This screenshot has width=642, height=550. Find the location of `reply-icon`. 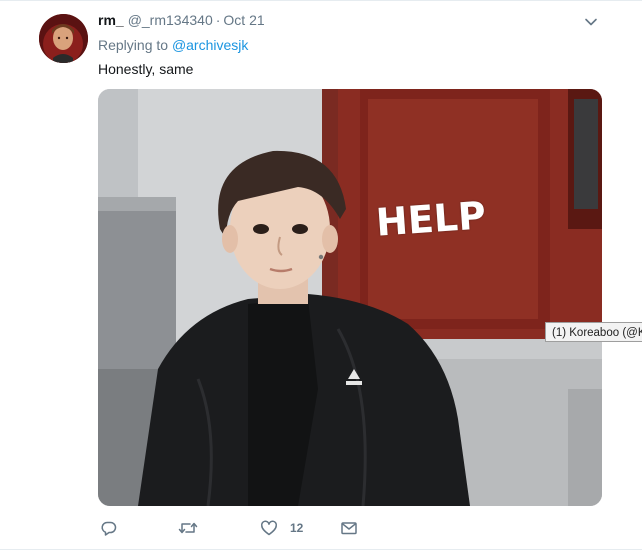

reply-icon is located at coordinates (109, 528).